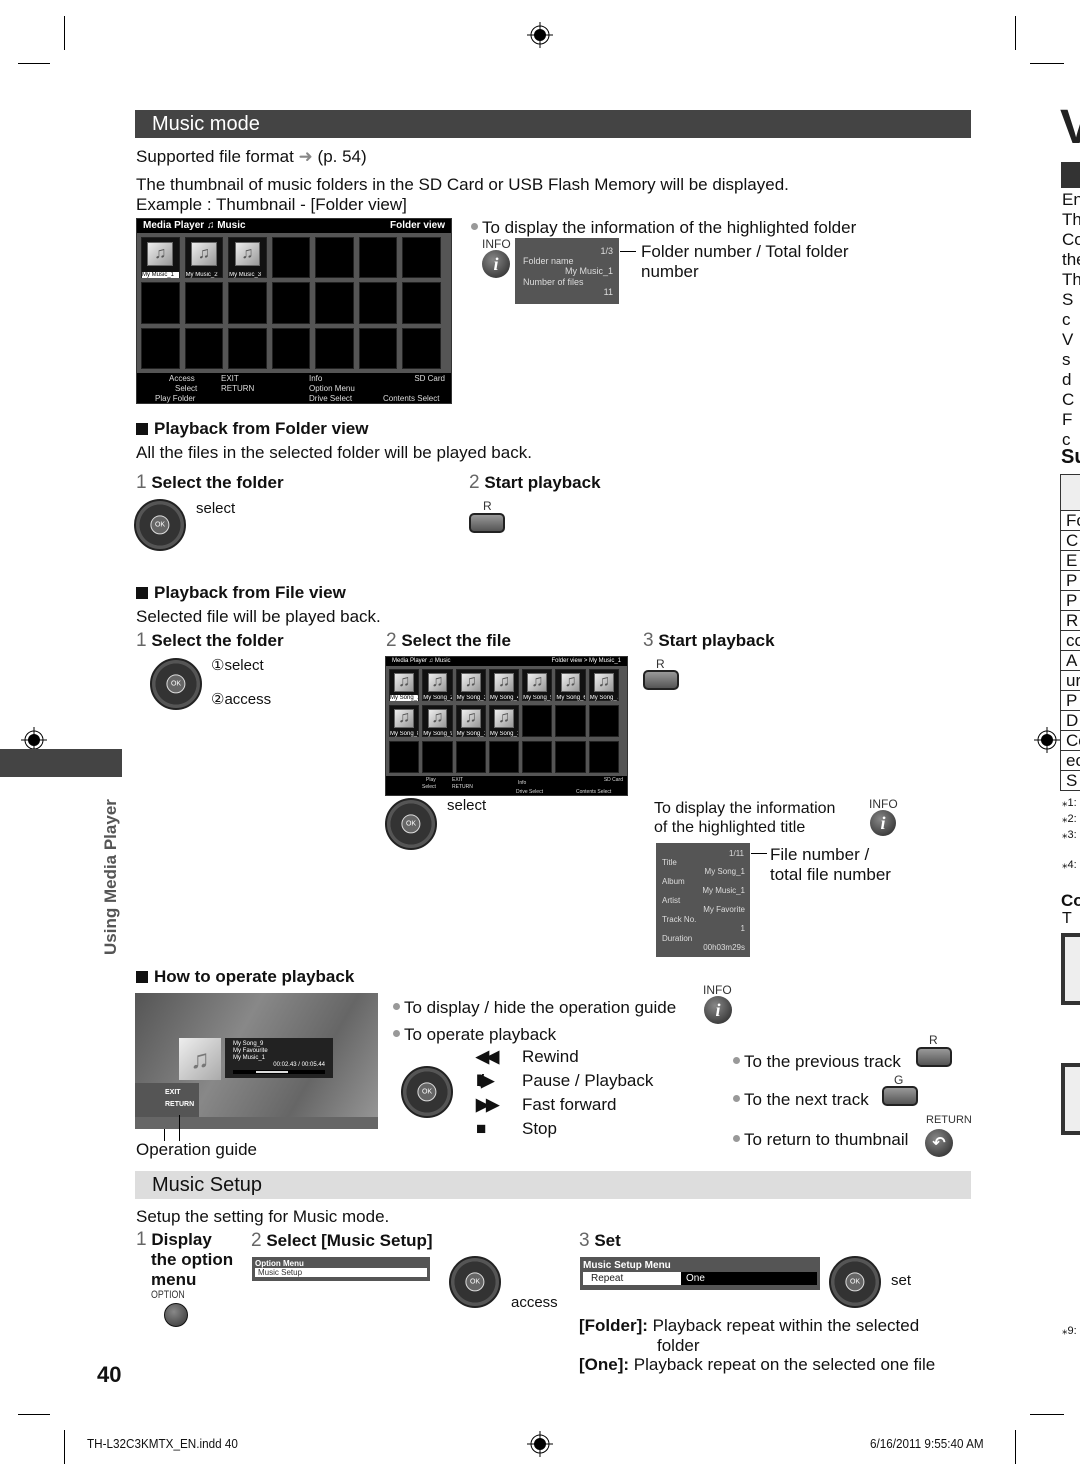 This screenshot has width=1080, height=1479. What do you see at coordinates (437, 721) in the screenshot?
I see `thumbnail-item: ♫ My Song_9` at bounding box center [437, 721].